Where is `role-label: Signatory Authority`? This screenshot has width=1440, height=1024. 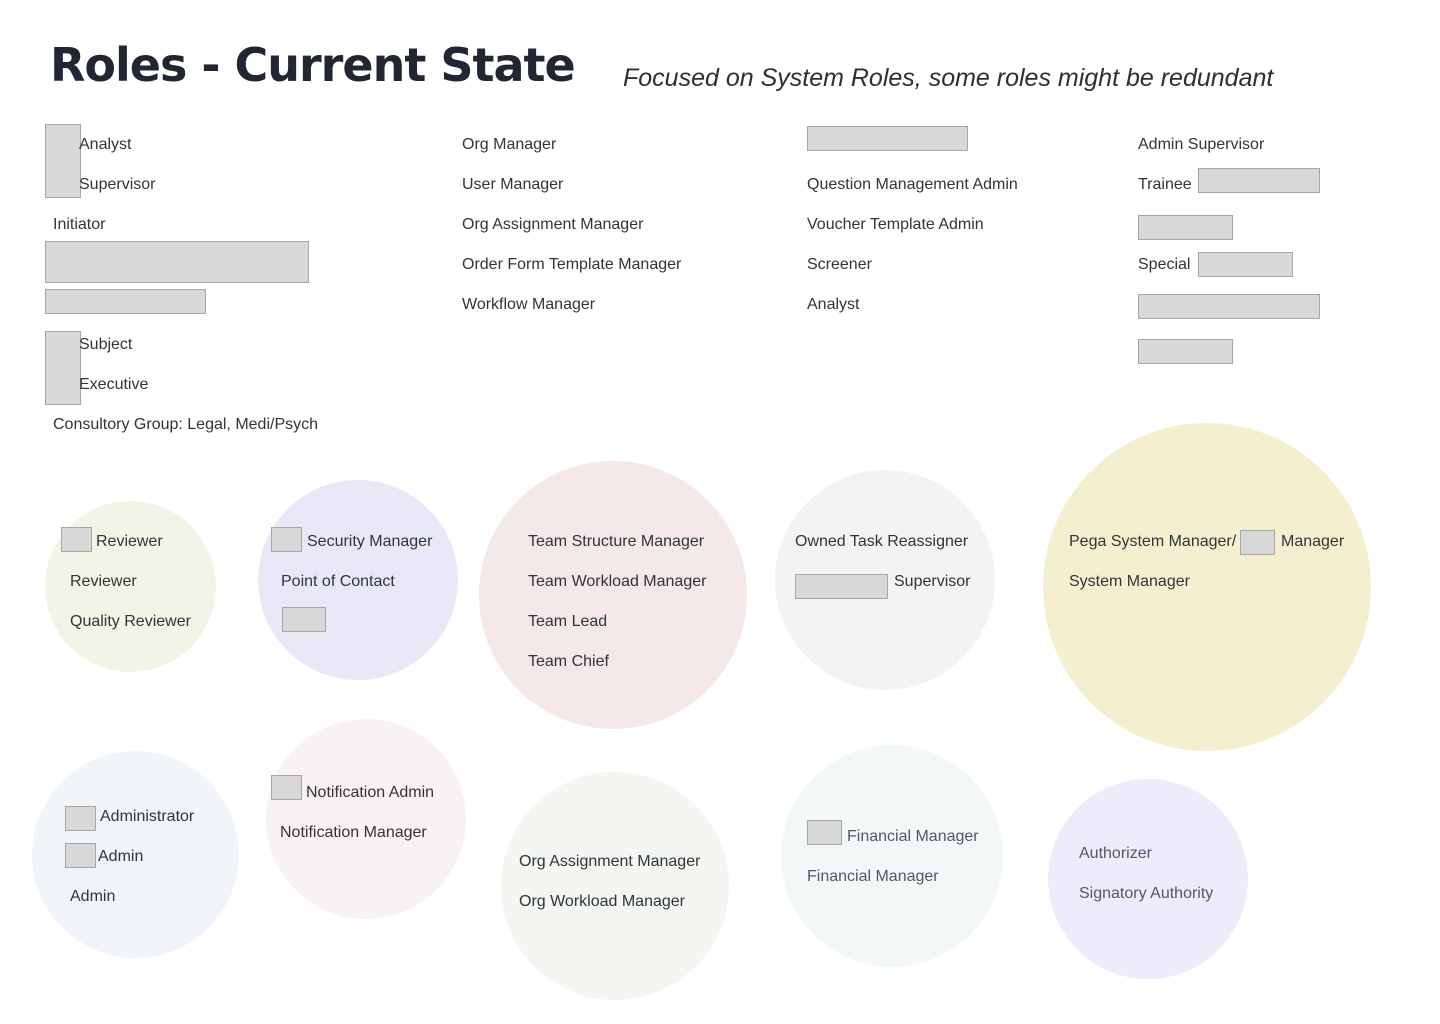
role-label: Signatory Authority is located at coordinates (1146, 893).